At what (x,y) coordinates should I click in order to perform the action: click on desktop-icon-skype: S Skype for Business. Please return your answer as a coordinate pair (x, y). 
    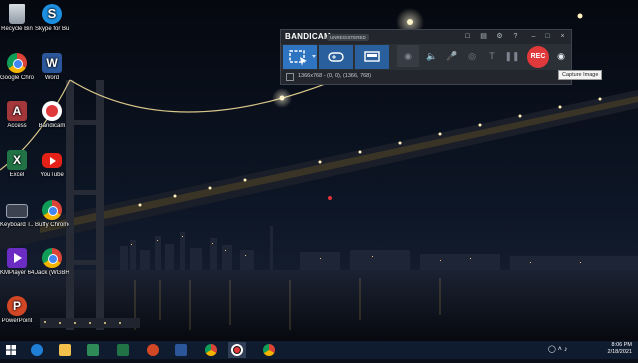
    Looking at the image, I should click on (52, 18).